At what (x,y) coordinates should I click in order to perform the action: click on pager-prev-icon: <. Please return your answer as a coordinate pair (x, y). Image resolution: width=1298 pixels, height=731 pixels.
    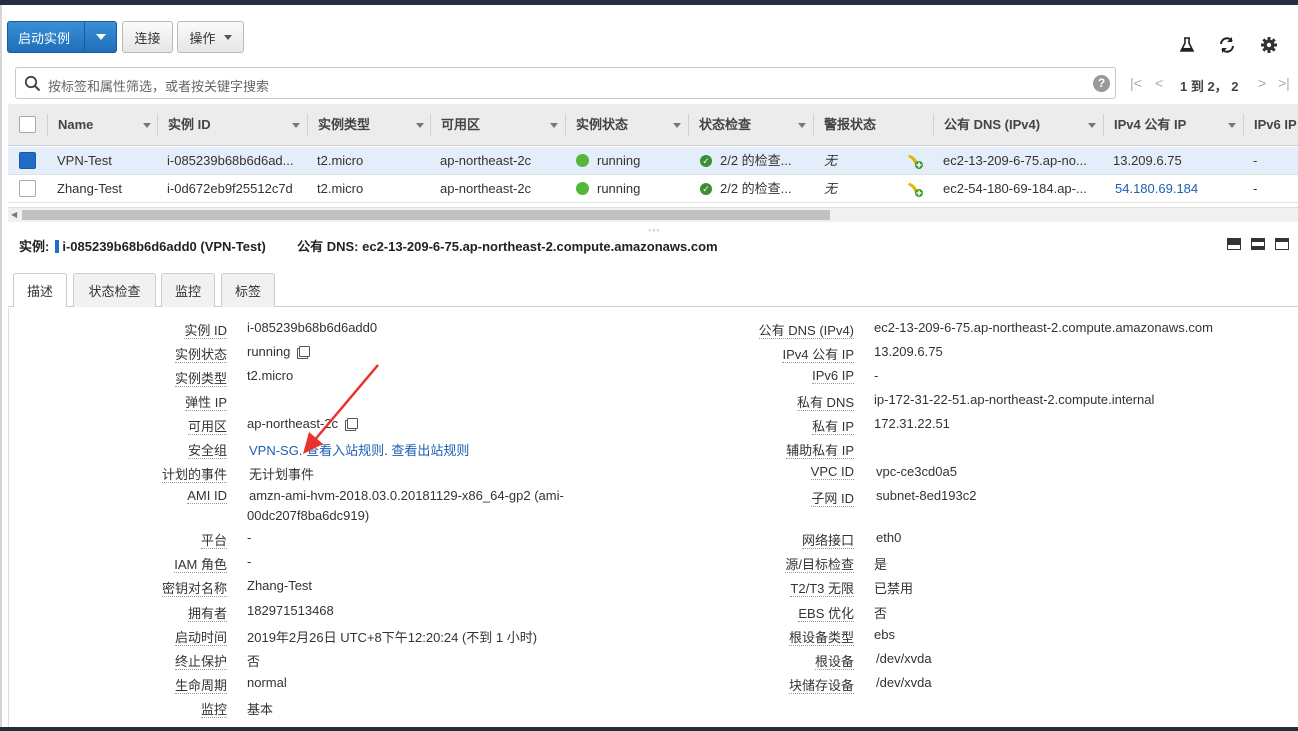
    Looking at the image, I should click on (1159, 83).